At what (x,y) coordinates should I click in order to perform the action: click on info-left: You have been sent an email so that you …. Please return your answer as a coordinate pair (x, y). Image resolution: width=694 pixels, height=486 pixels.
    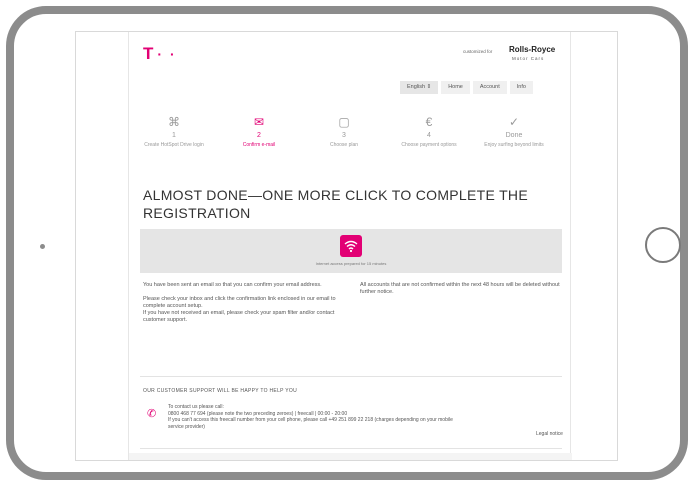
    Looking at the image, I should click on (248, 306).